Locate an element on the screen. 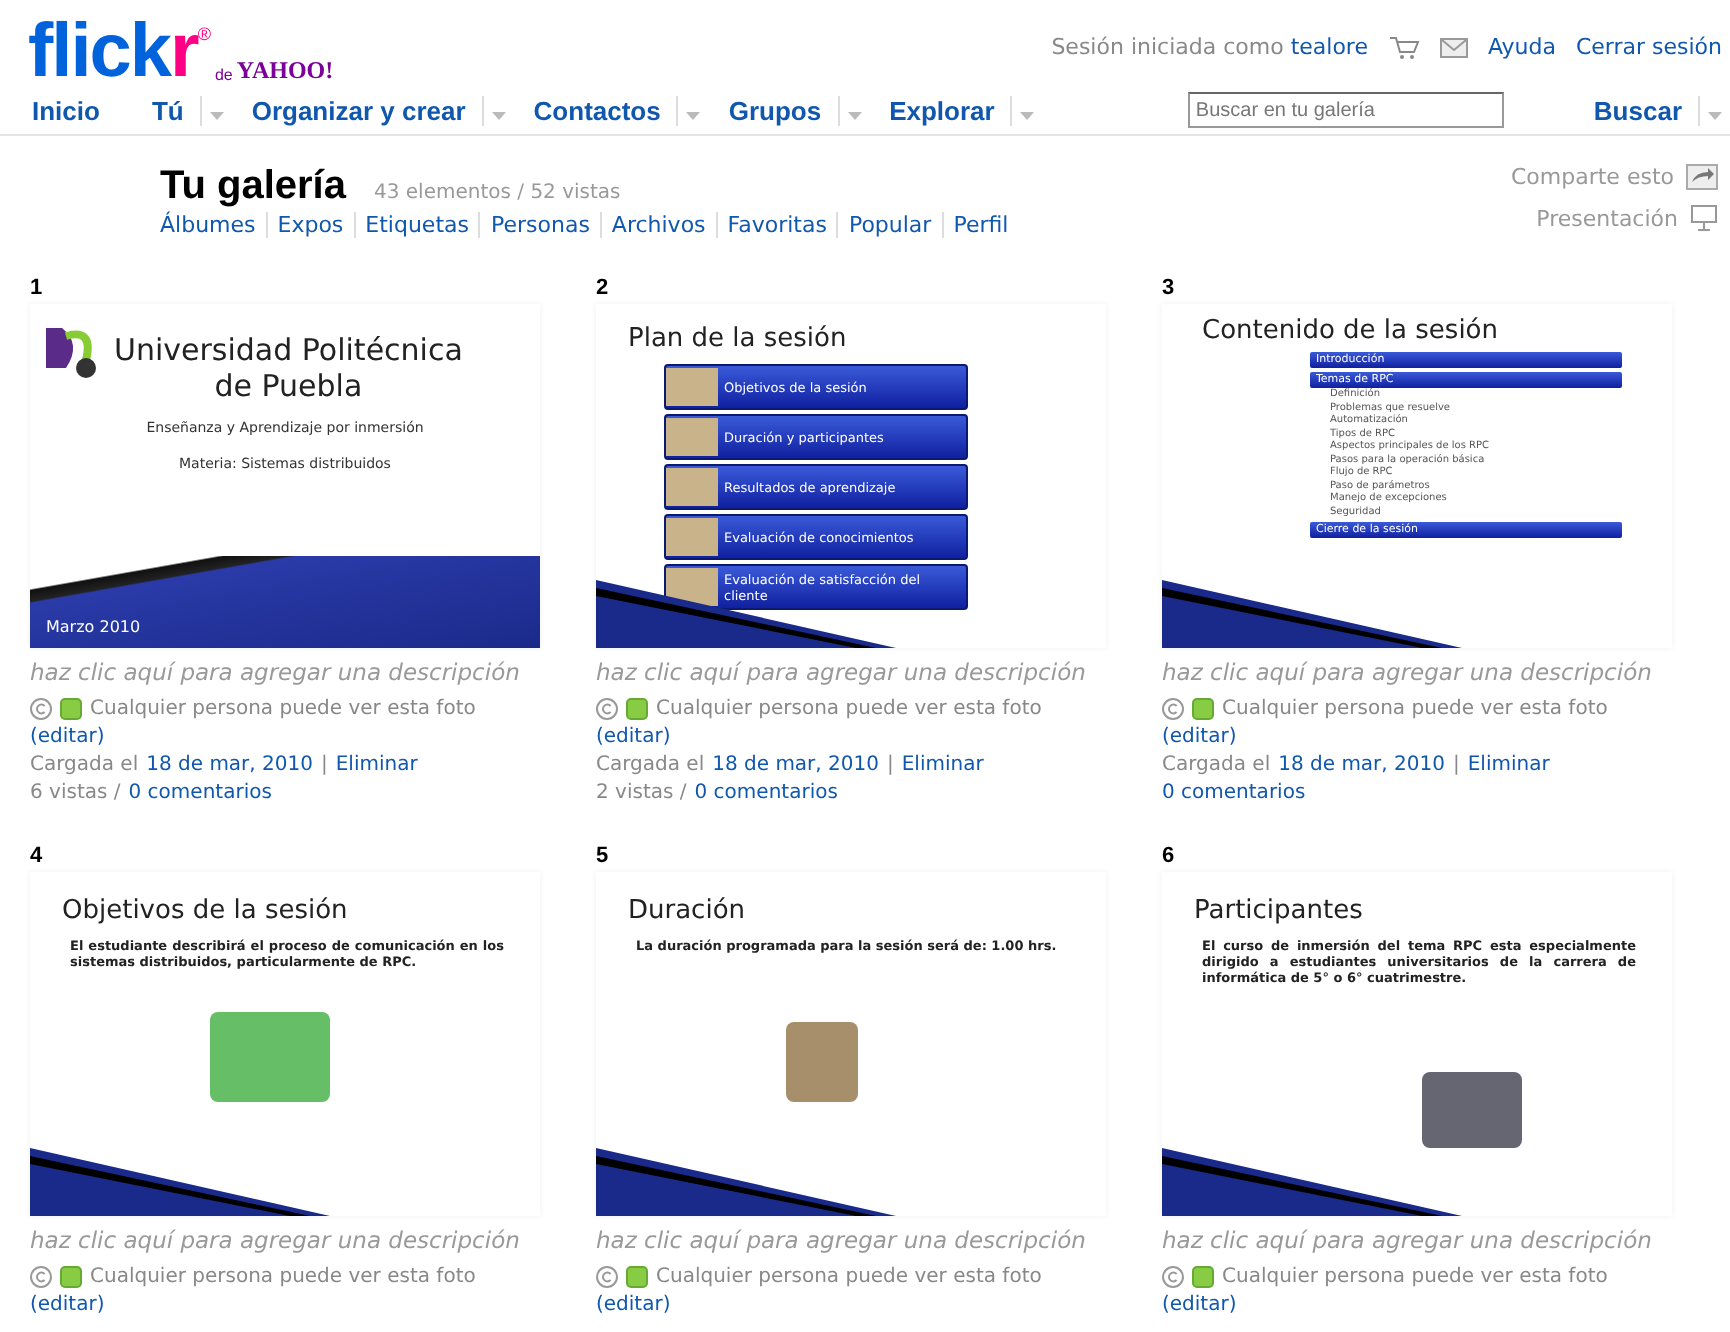 This screenshot has width=1730, height=1332. projector-screen-icon is located at coordinates (1704, 218).